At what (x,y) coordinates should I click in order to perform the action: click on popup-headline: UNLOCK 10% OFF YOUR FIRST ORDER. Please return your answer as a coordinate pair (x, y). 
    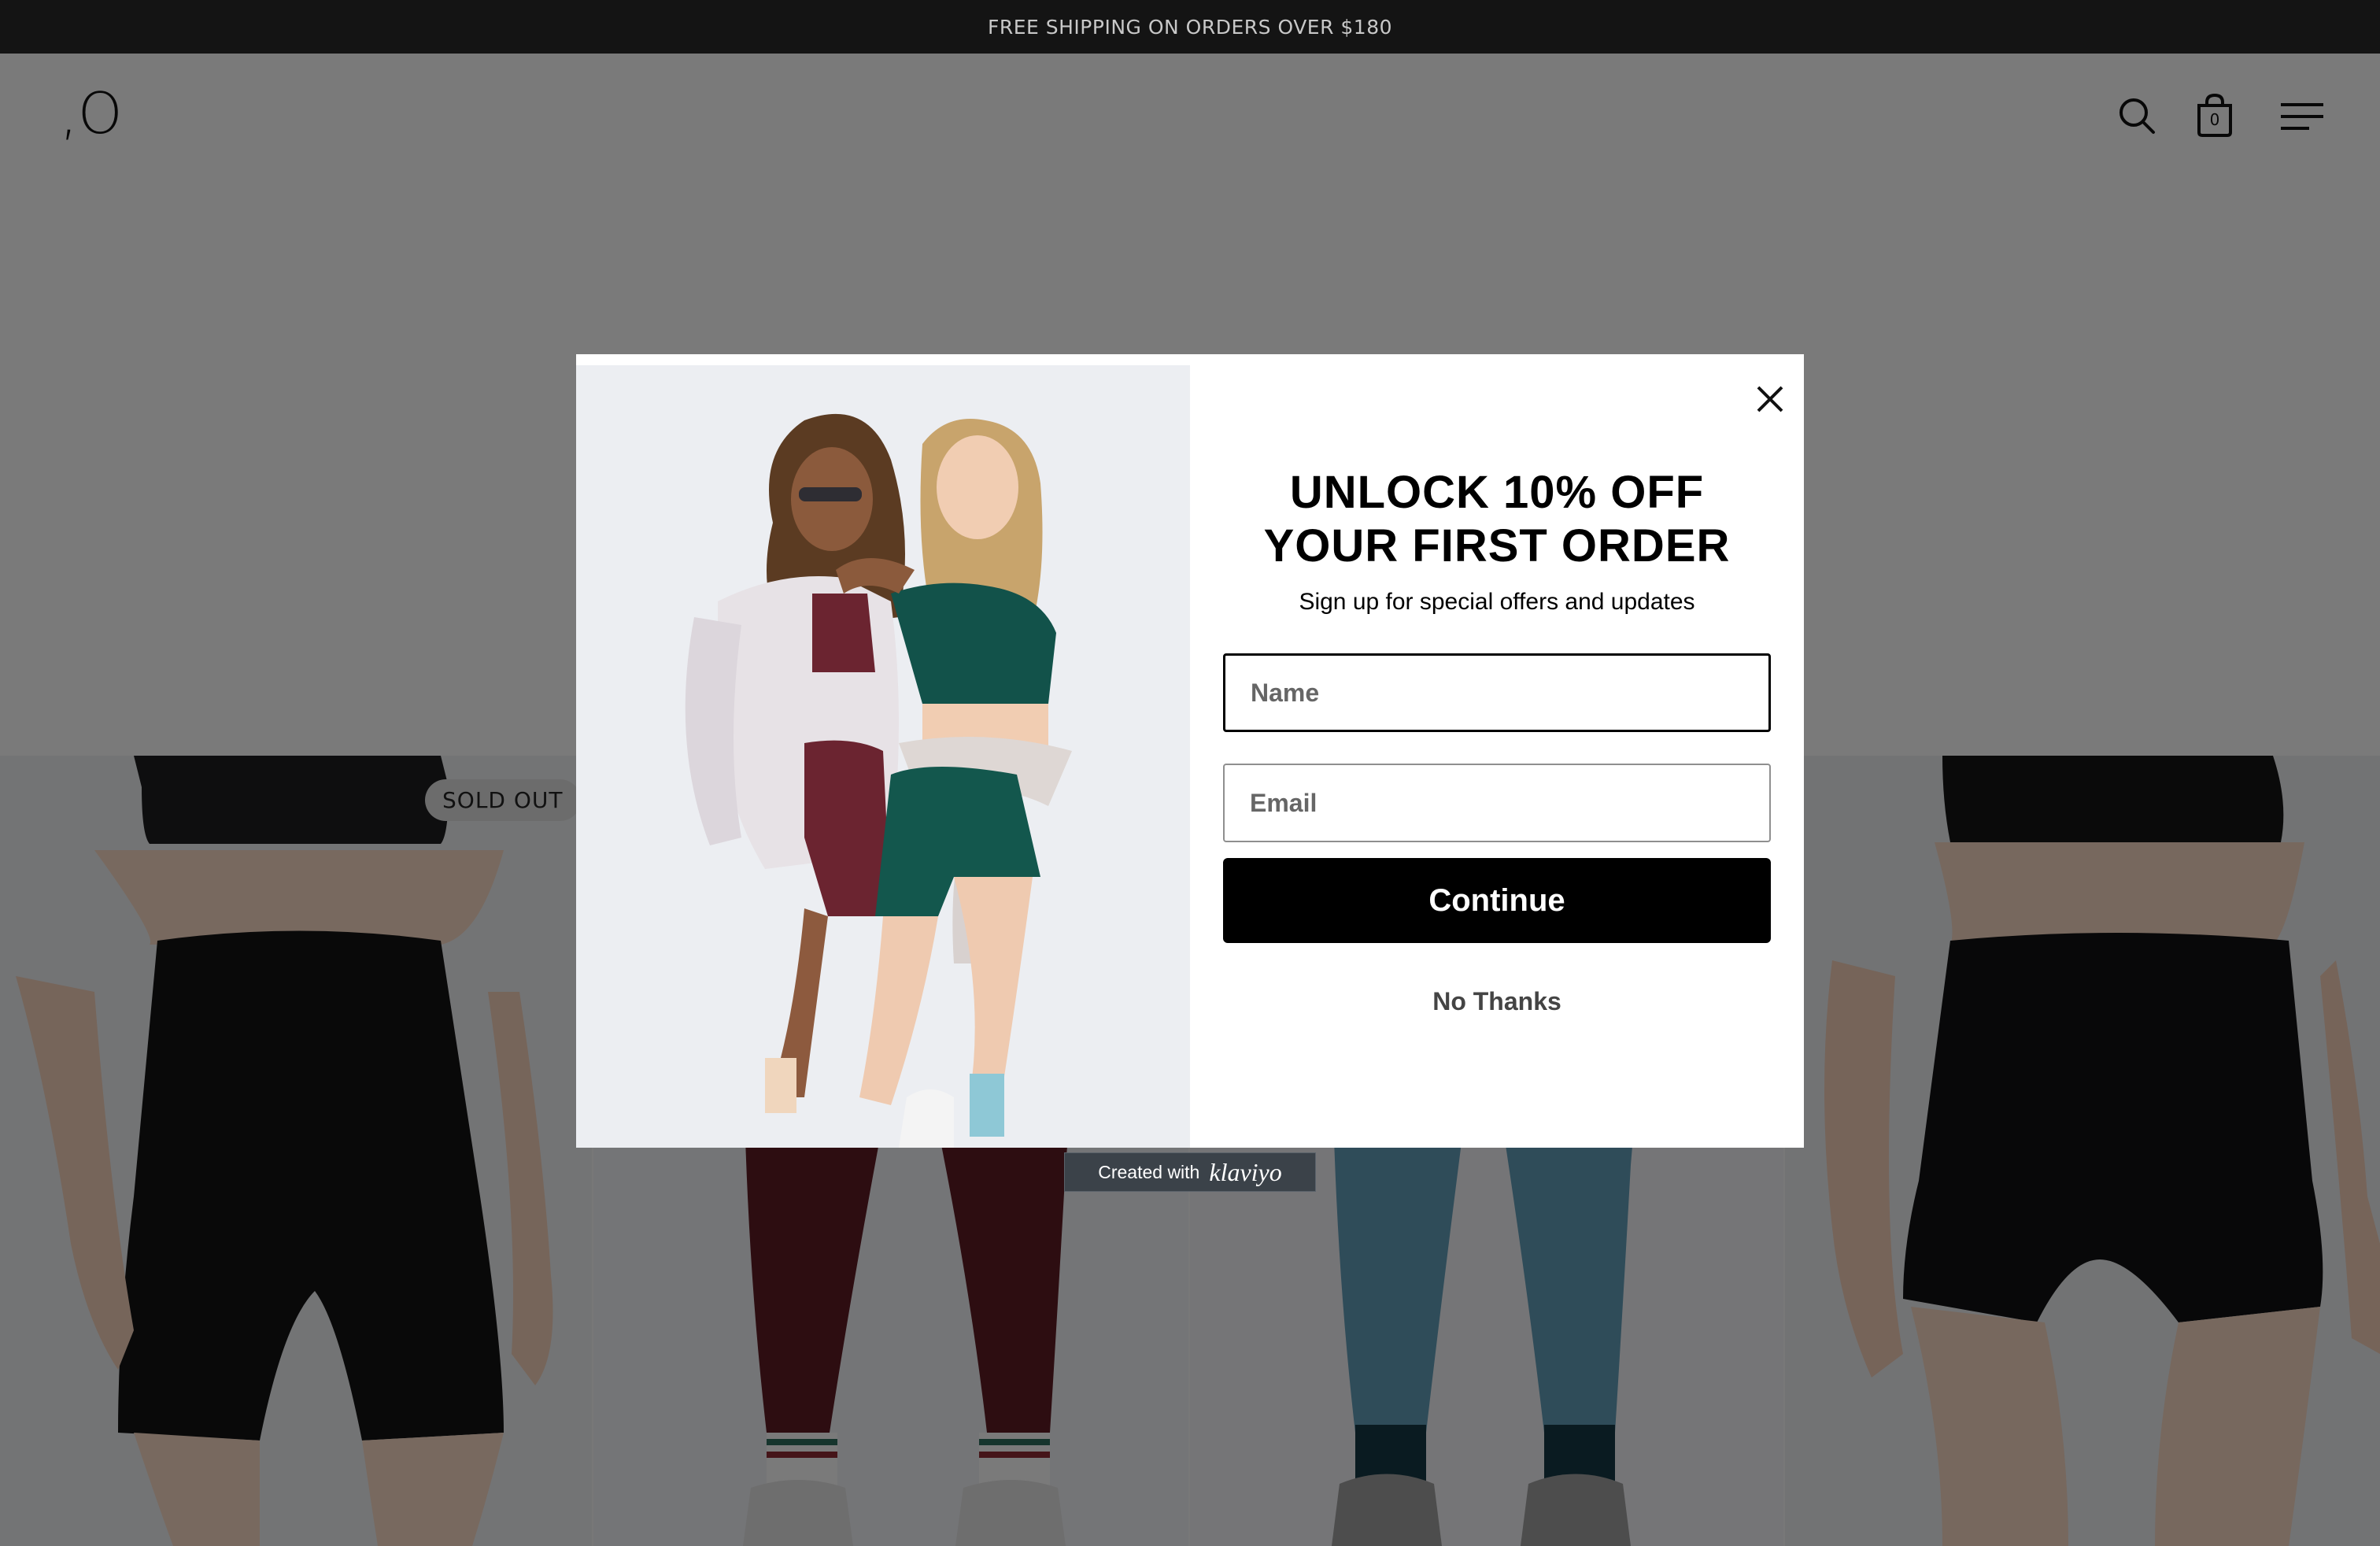
    Looking at the image, I should click on (1497, 520).